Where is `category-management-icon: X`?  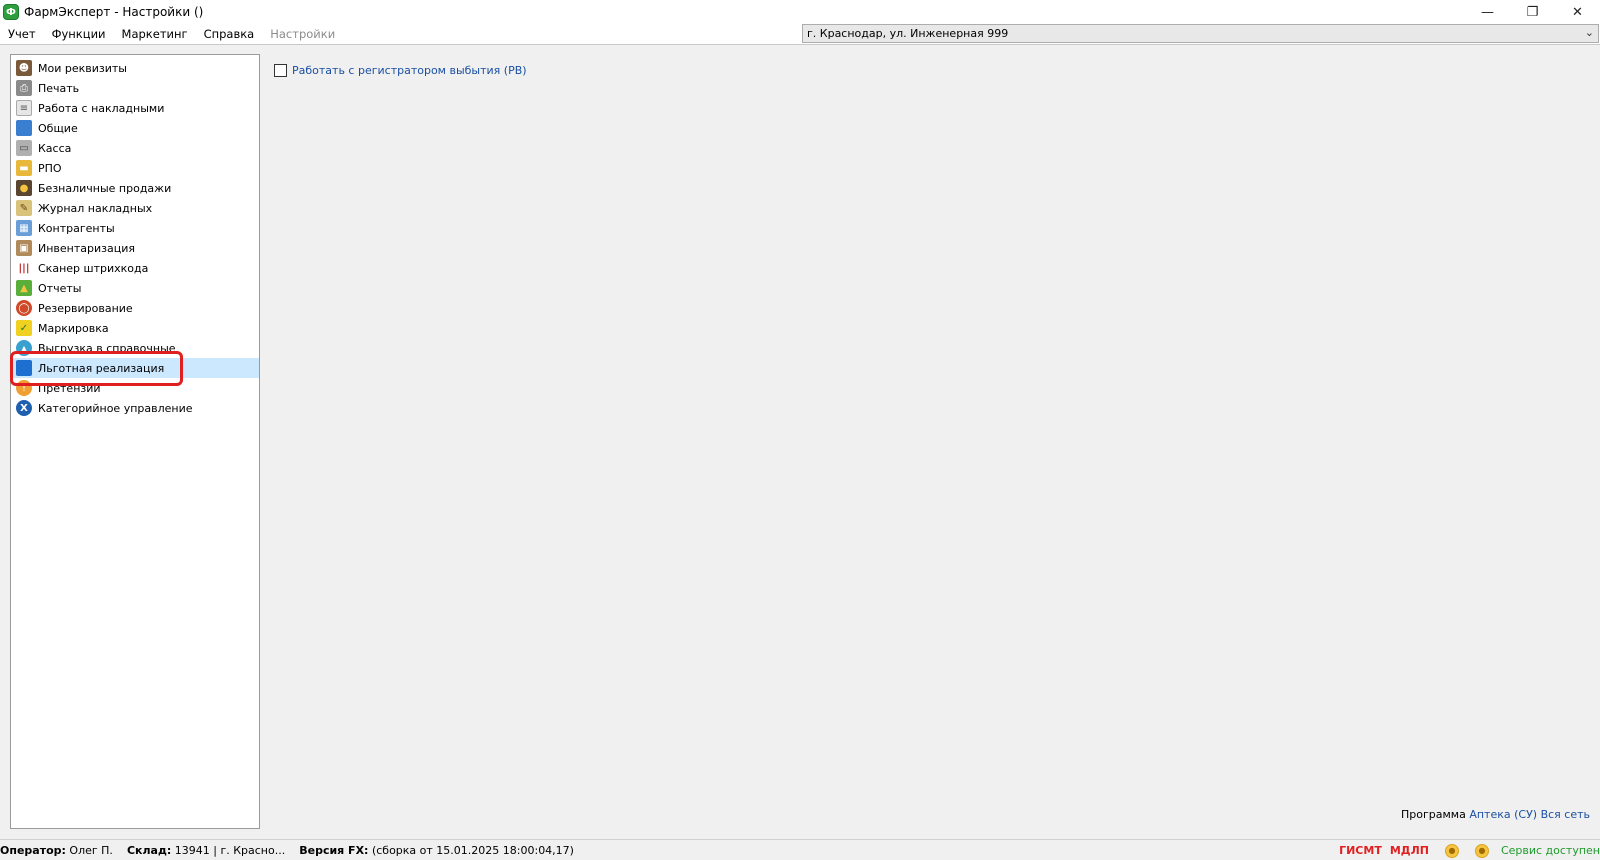
category-management-icon: X is located at coordinates (24, 408).